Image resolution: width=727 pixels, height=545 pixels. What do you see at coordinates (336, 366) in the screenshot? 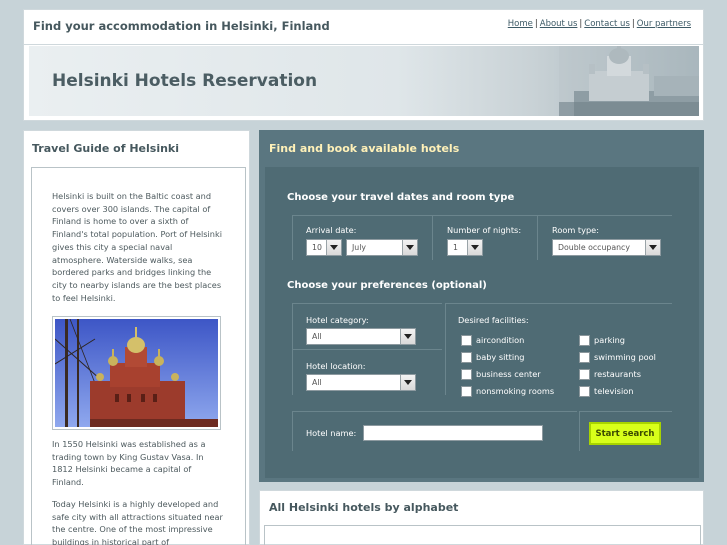
I see `hotel-location-label: Hotel location:` at bounding box center [336, 366].